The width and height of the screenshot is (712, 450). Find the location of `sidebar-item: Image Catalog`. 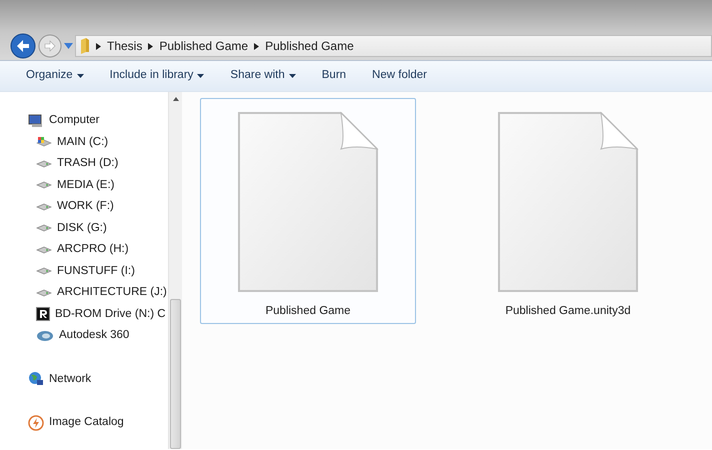

sidebar-item: Image Catalog is located at coordinates (98, 423).